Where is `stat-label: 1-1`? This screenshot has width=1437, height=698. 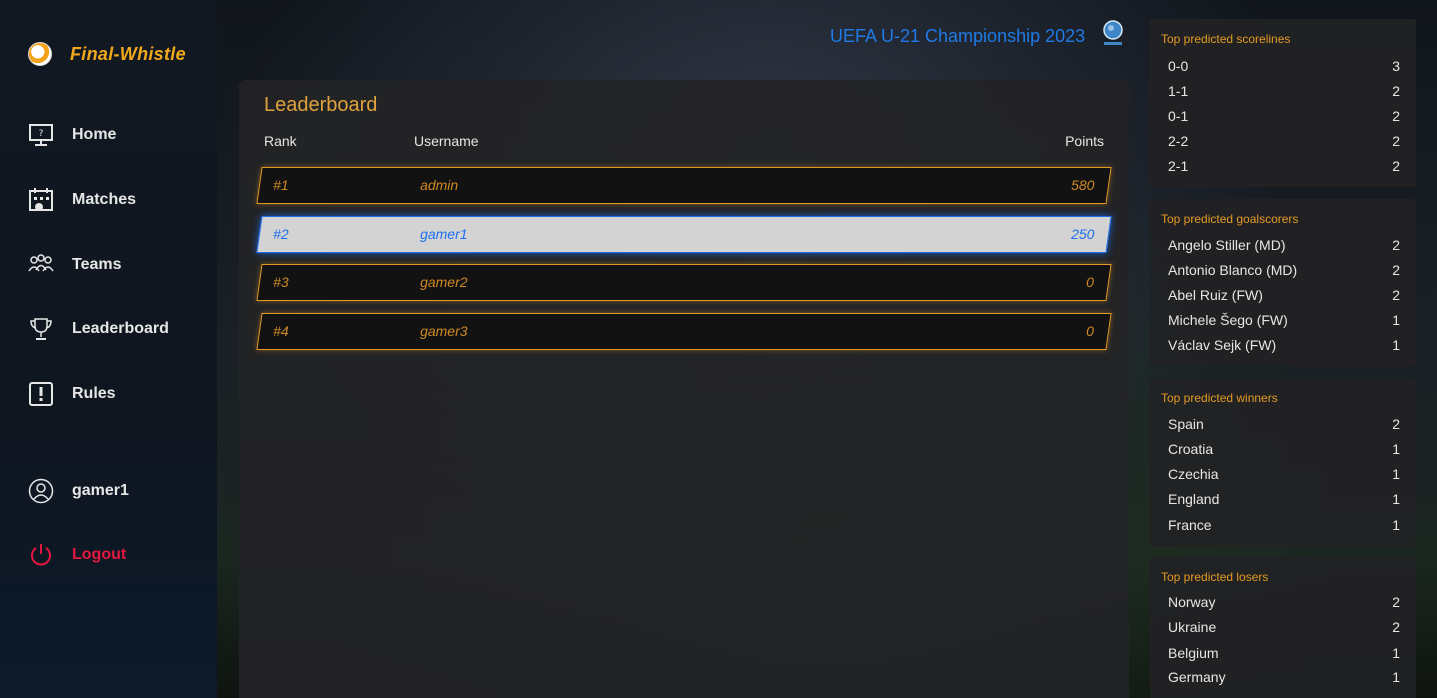
stat-label: 1-1 is located at coordinates (1178, 91).